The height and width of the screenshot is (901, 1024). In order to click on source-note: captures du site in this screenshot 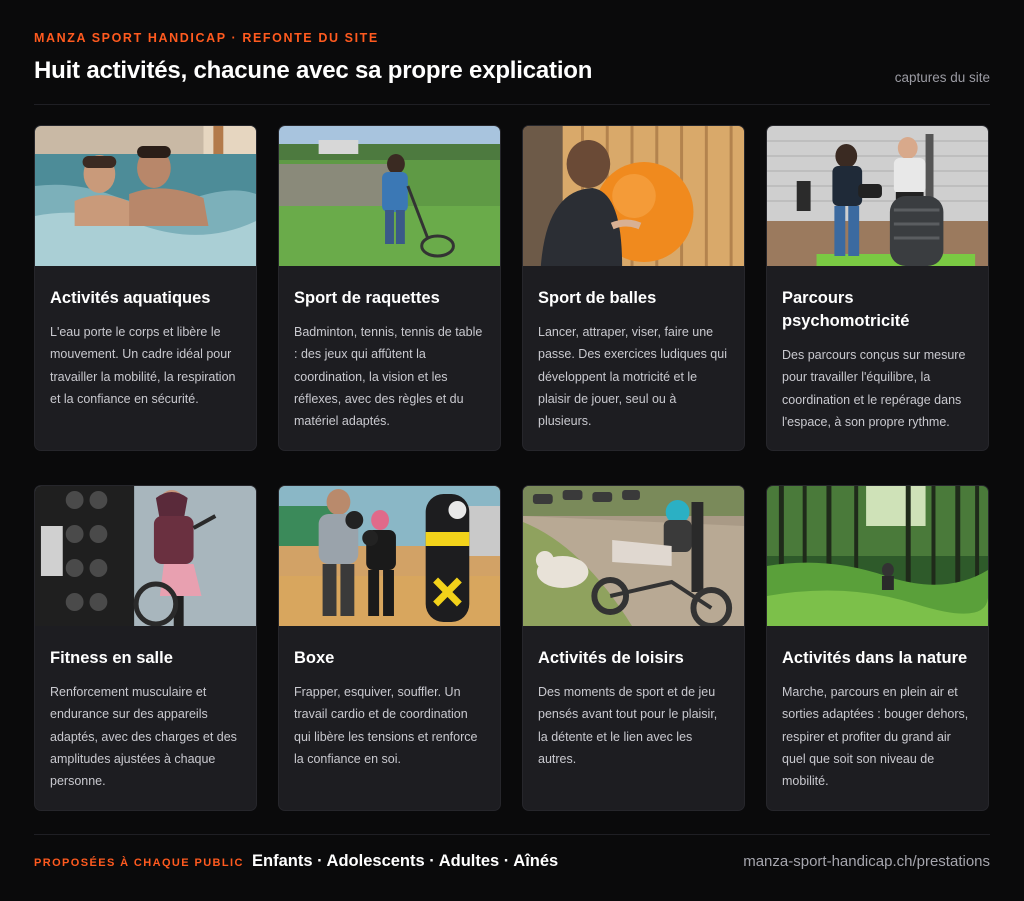, I will do `click(942, 77)`.